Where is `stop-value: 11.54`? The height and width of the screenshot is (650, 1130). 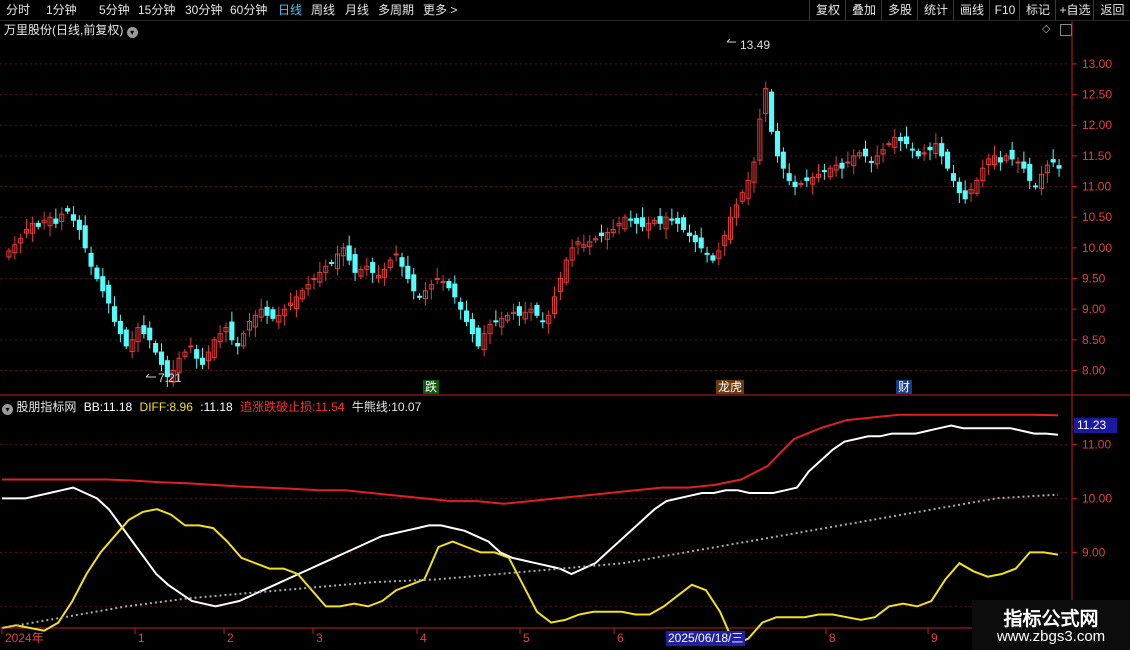 stop-value: 11.54 is located at coordinates (330, 407).